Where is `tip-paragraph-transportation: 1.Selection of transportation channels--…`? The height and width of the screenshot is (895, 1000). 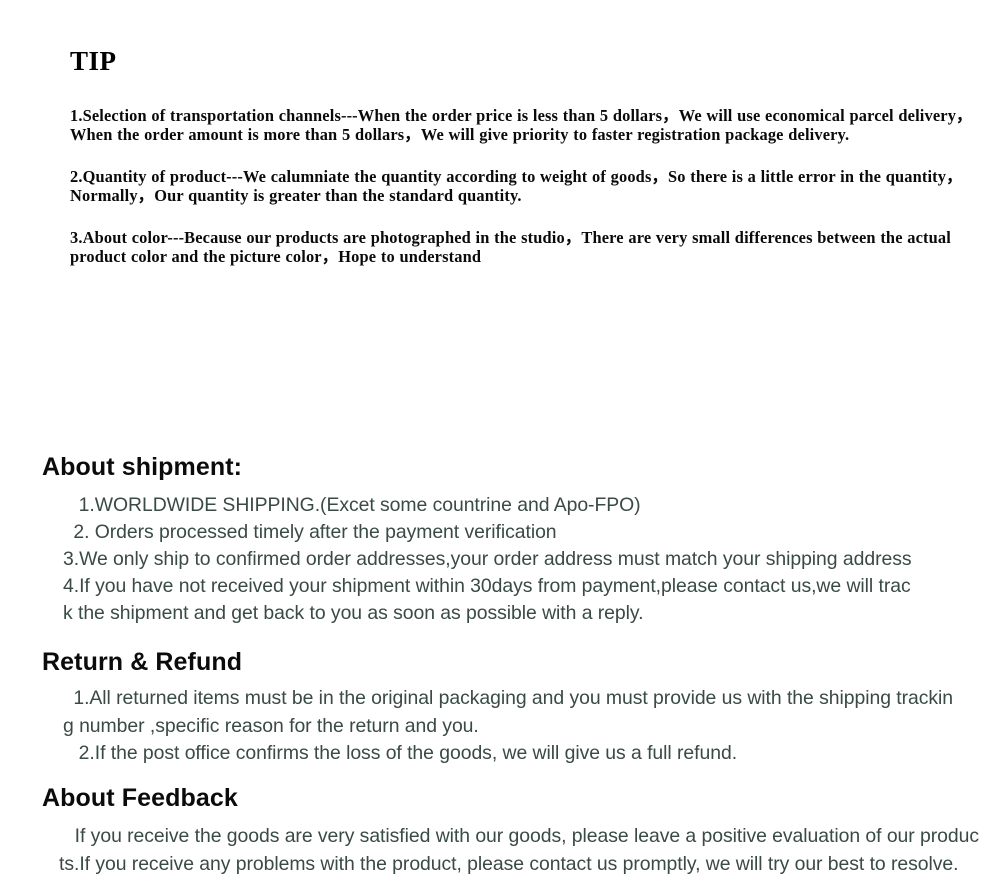
tip-paragraph-transportation: 1.Selection of transportation channels--… is located at coordinates (521, 125).